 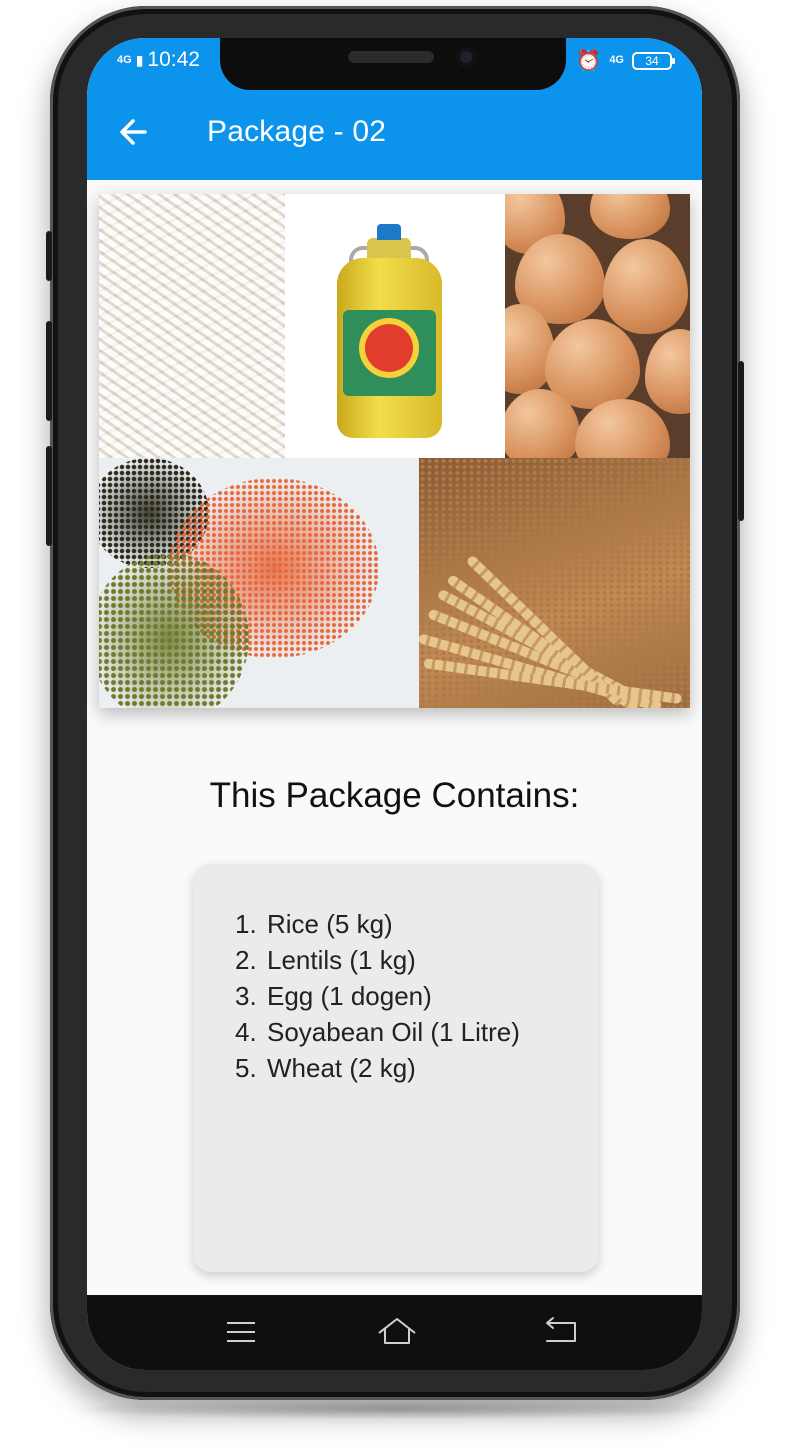 What do you see at coordinates (124, 59) in the screenshot?
I see `signal-4g-icon: 4G` at bounding box center [124, 59].